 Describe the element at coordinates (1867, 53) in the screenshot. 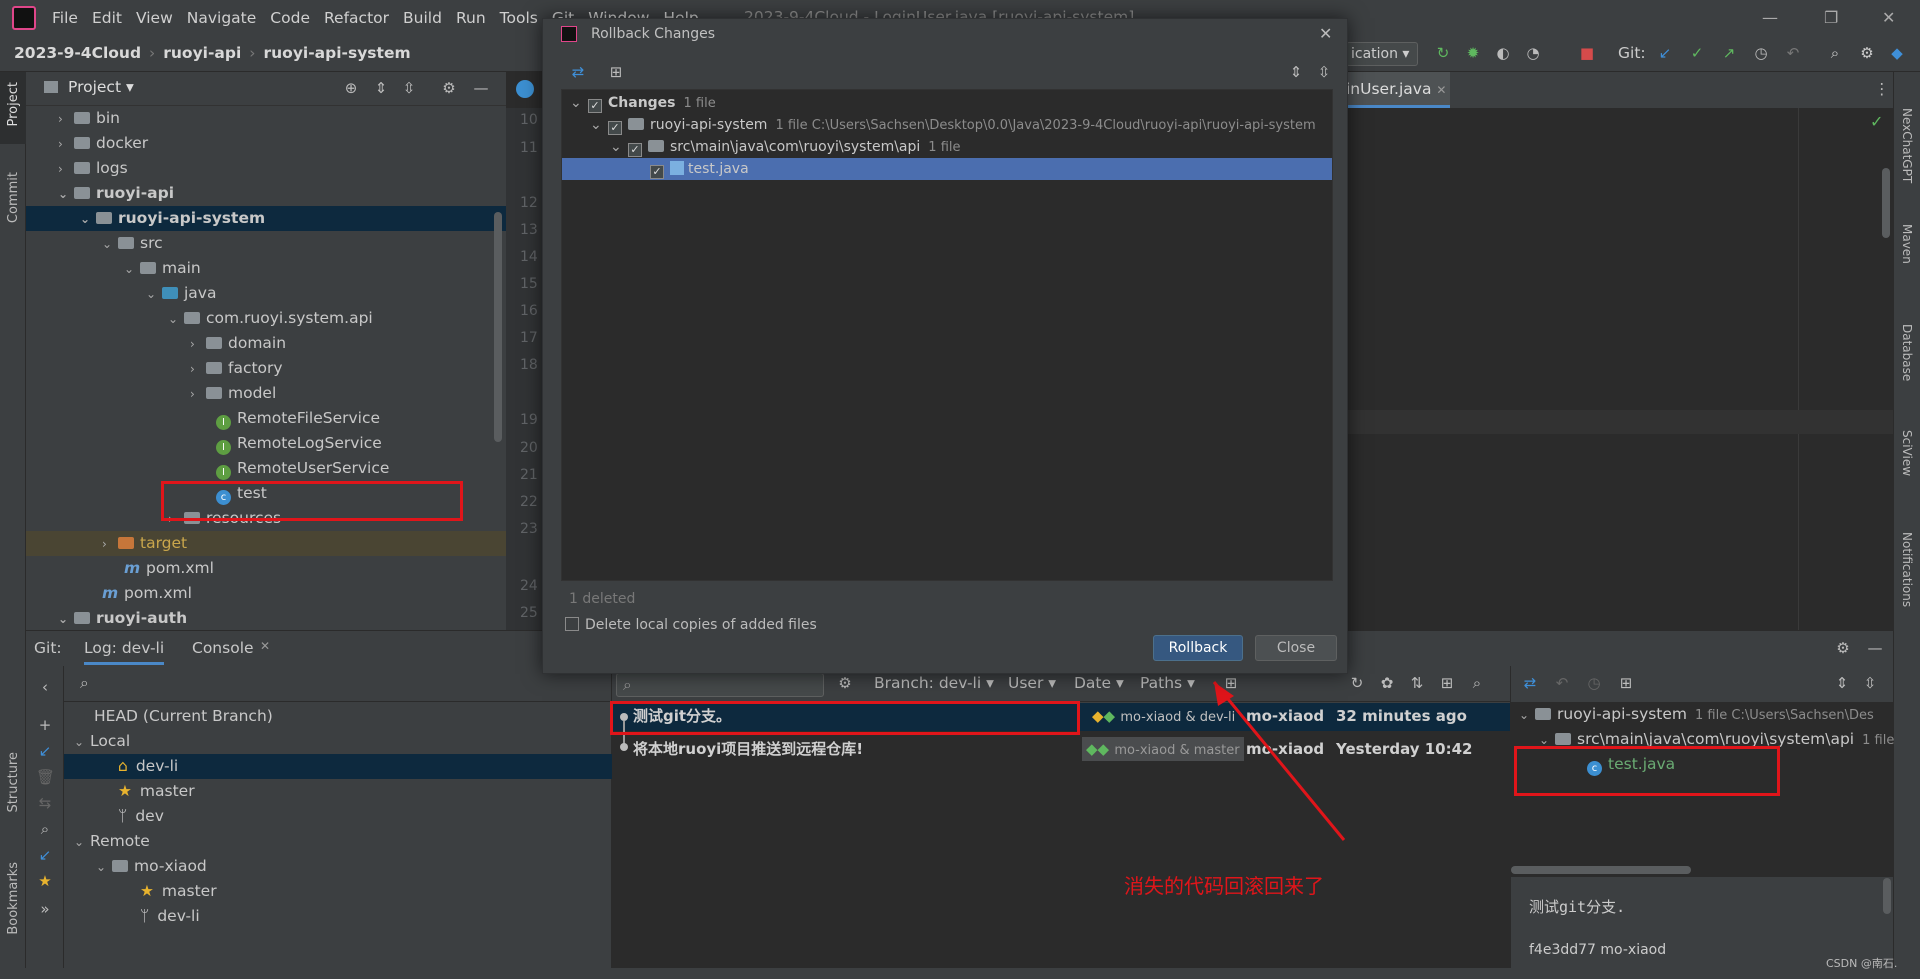

I see `settings-icon: ⚙` at that location.